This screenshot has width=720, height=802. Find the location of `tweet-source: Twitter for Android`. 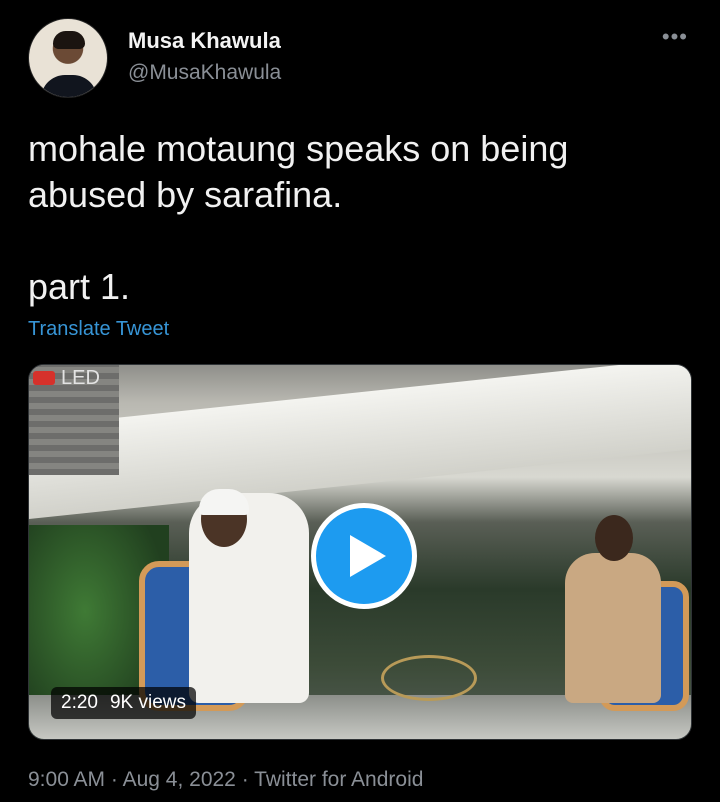

tweet-source: Twitter for Android is located at coordinates (338, 779).